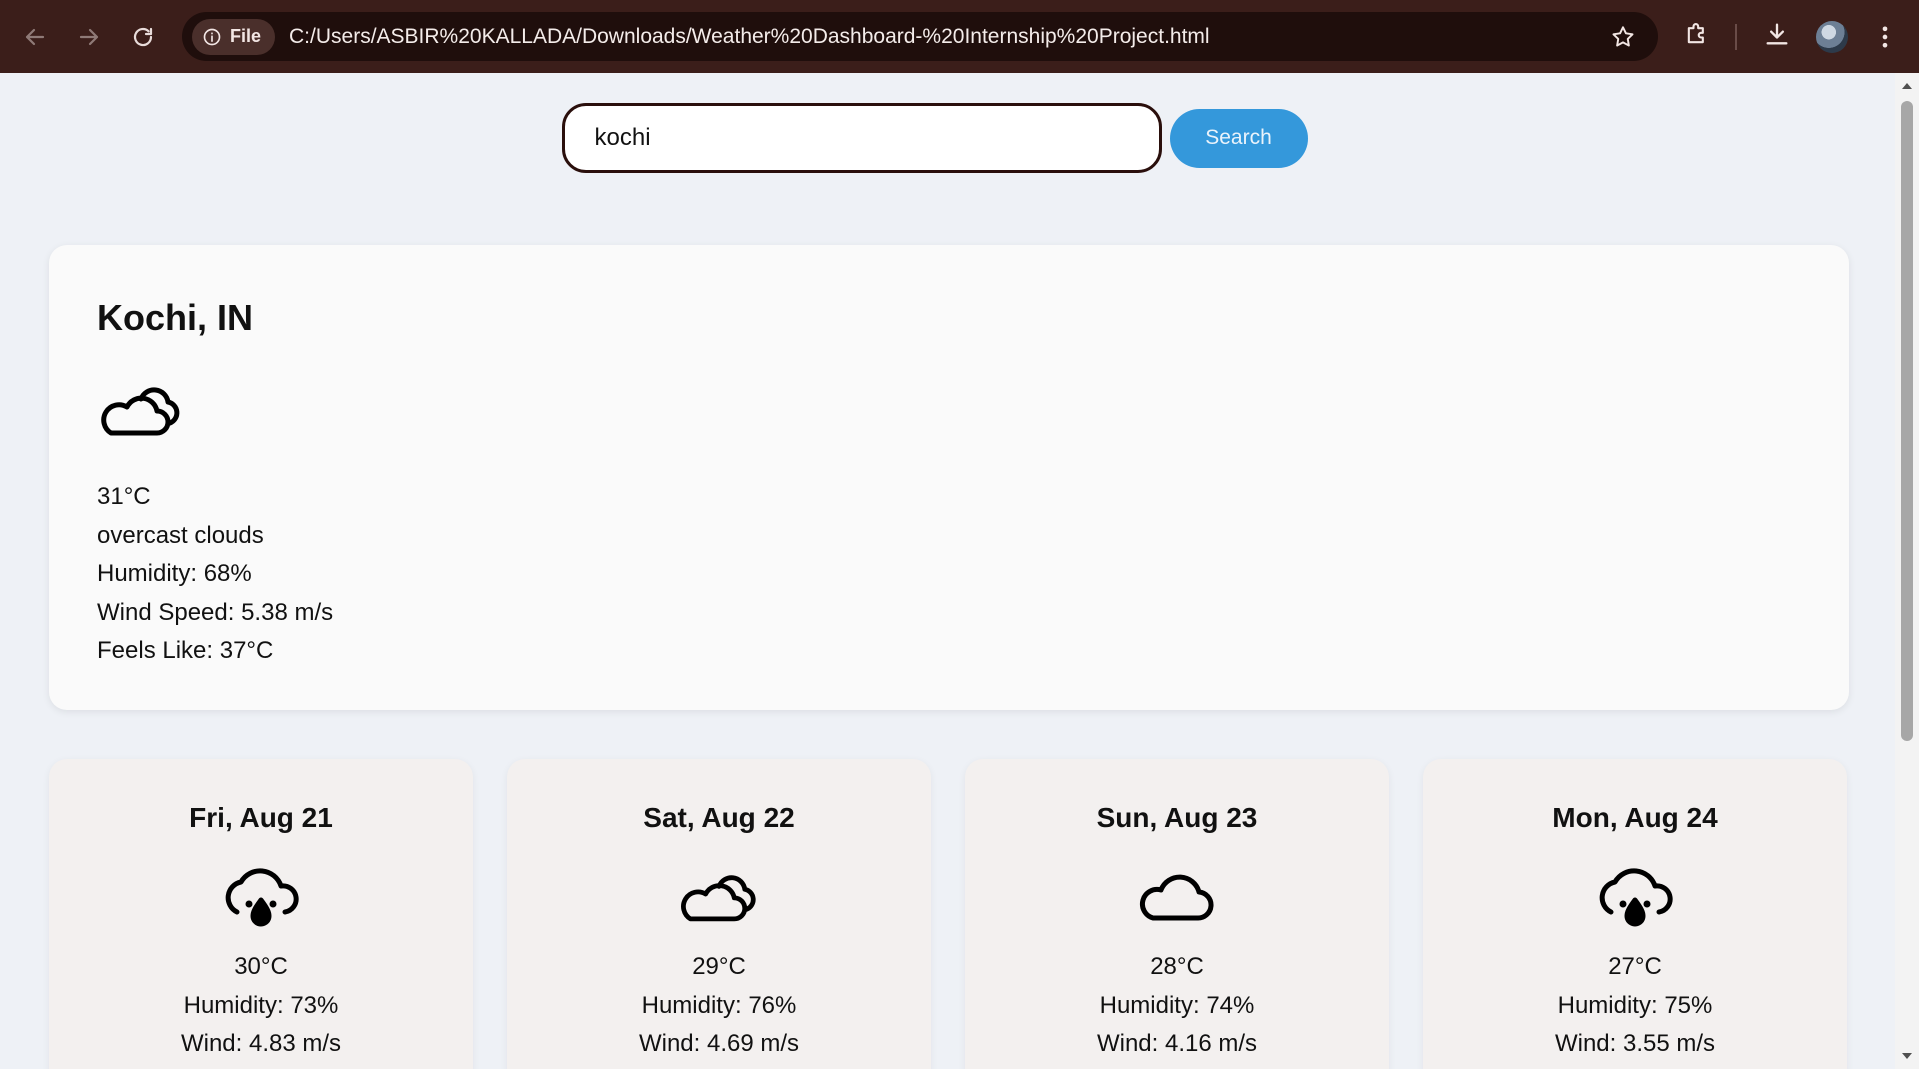  Describe the element at coordinates (261, 1043) in the screenshot. I see `forecast-wind: Wind: 4.83 m/s` at that location.